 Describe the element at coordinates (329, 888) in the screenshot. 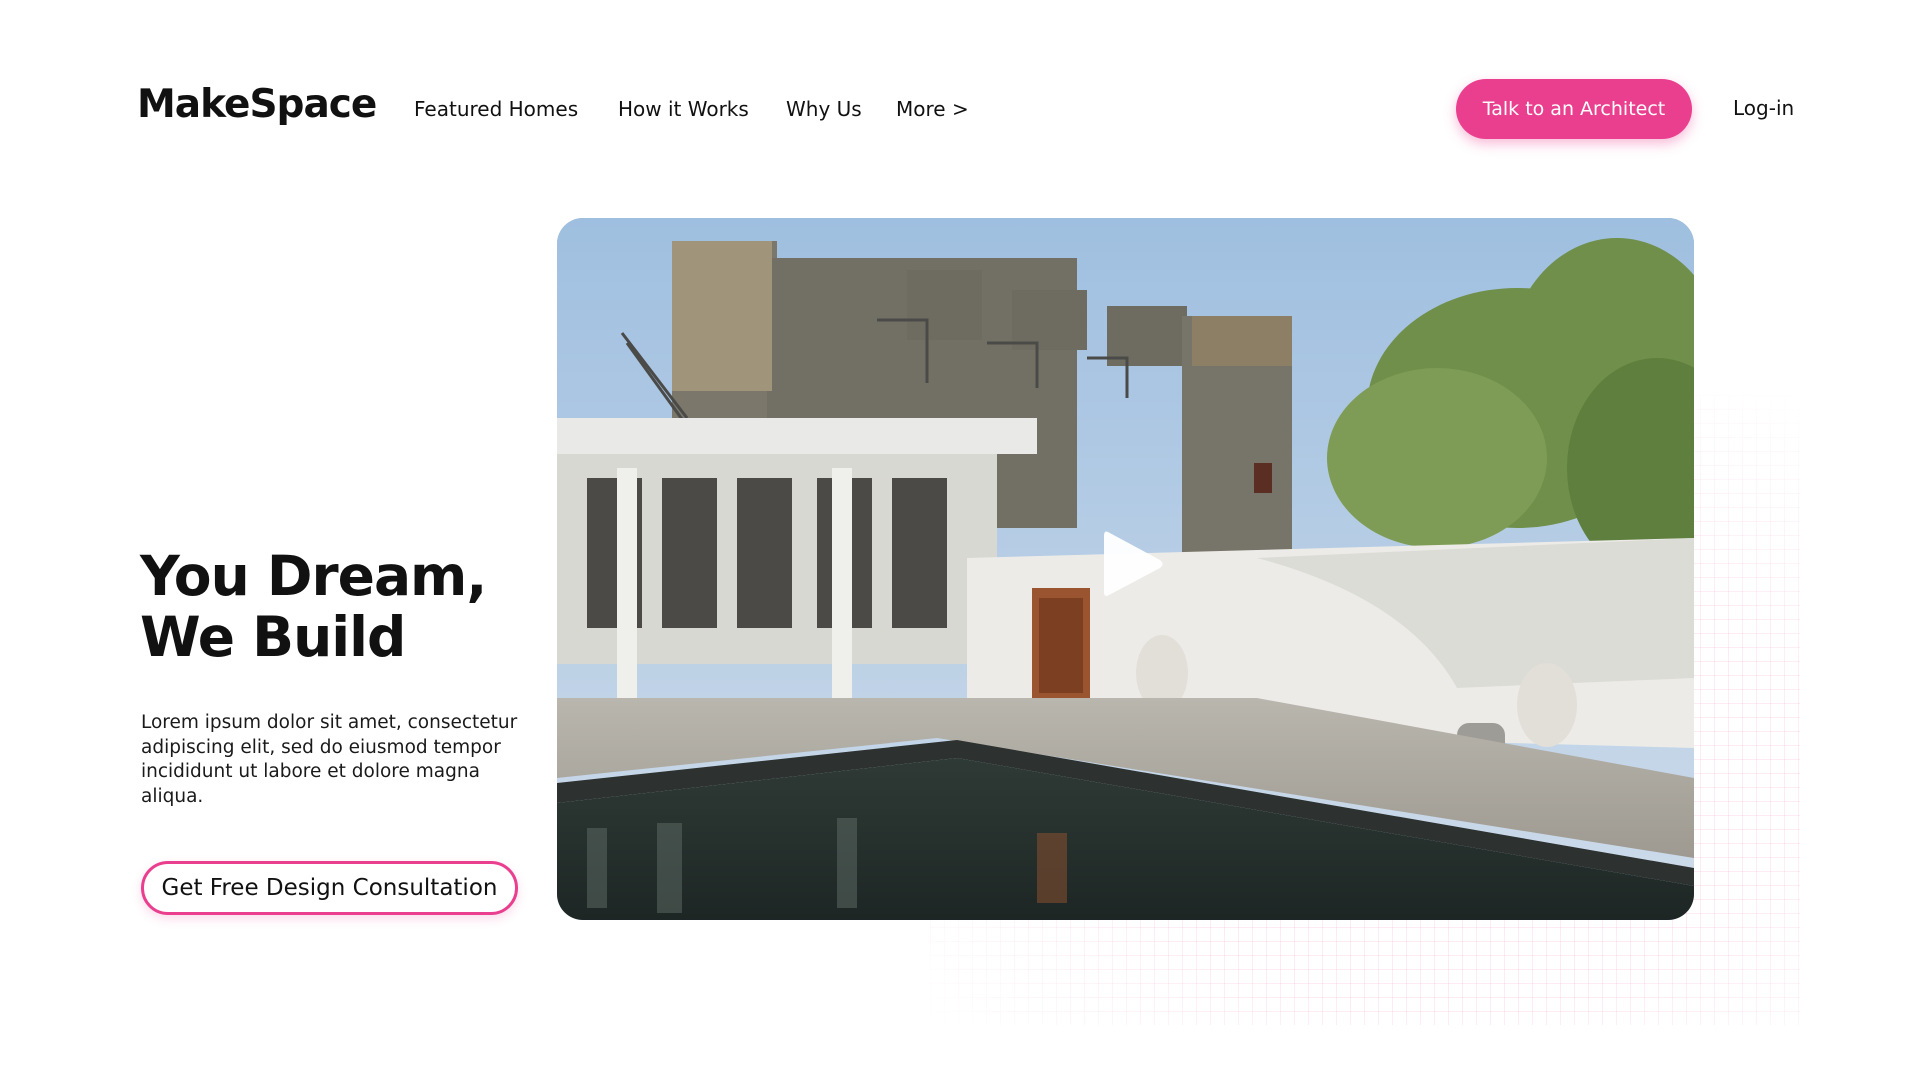

I see `free-consultation-button: Get Free Design Consultation` at that location.